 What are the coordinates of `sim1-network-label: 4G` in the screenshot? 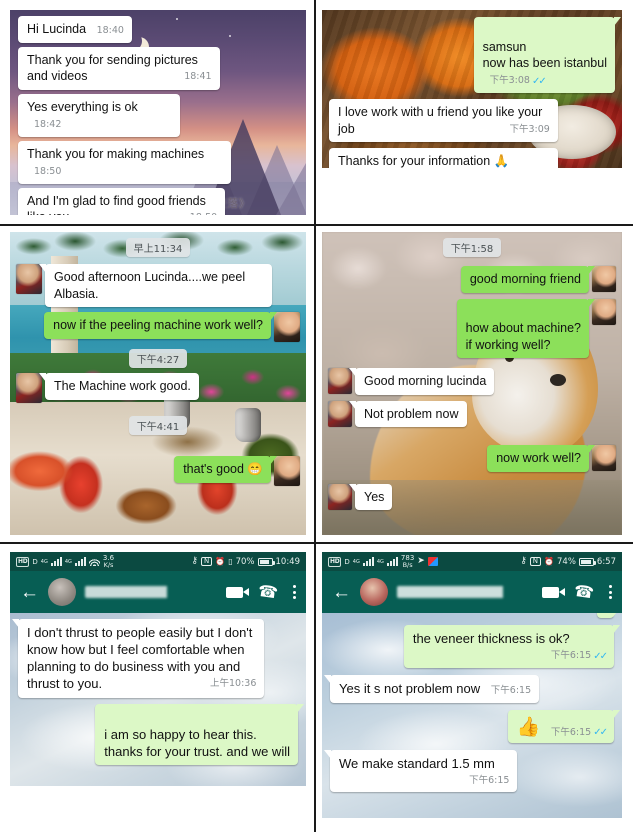 It's located at (356, 561).